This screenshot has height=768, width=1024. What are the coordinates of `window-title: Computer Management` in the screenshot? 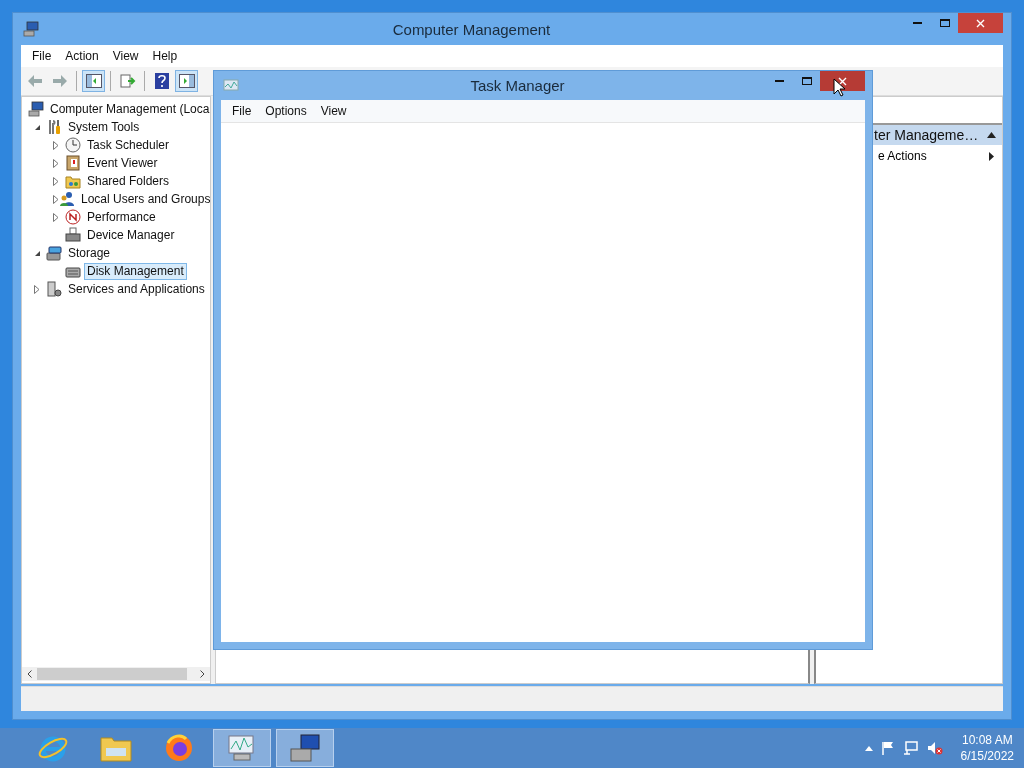 It's located at (471, 29).